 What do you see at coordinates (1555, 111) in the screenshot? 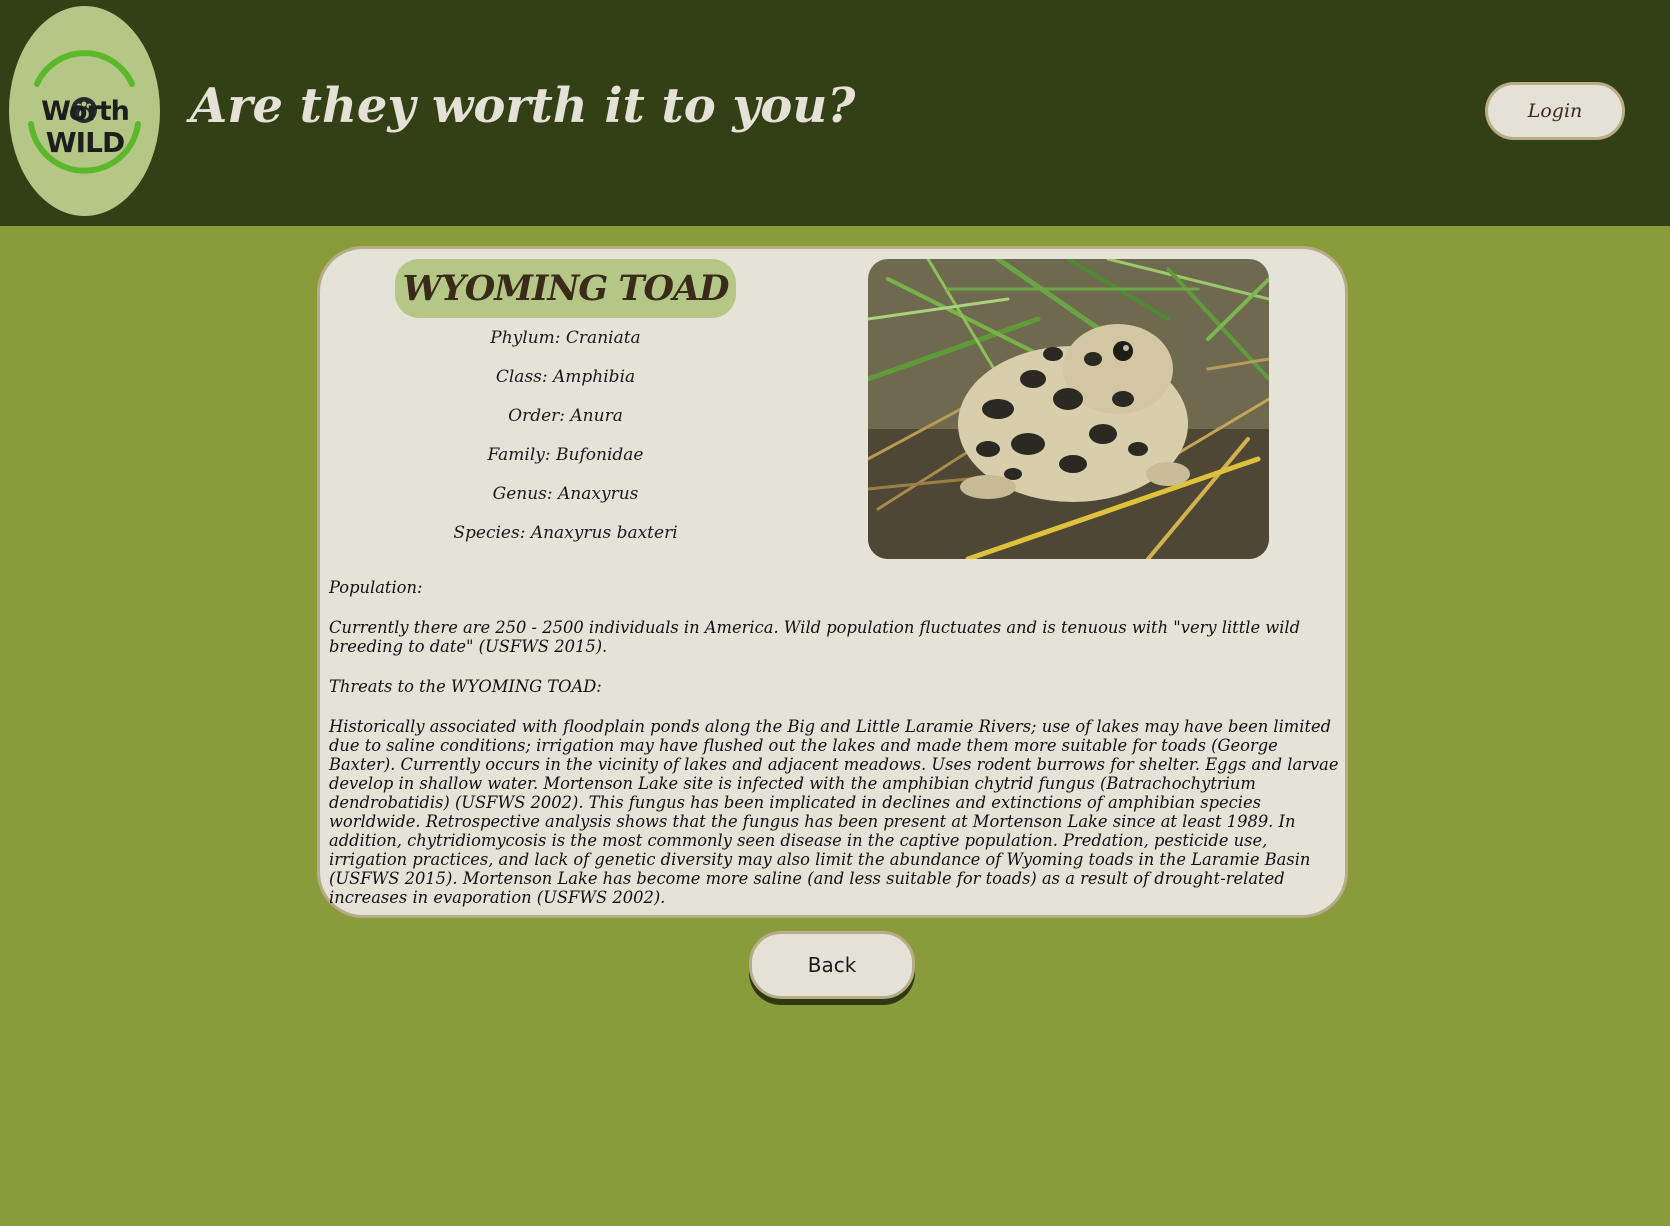
I see `login-button: Login` at bounding box center [1555, 111].